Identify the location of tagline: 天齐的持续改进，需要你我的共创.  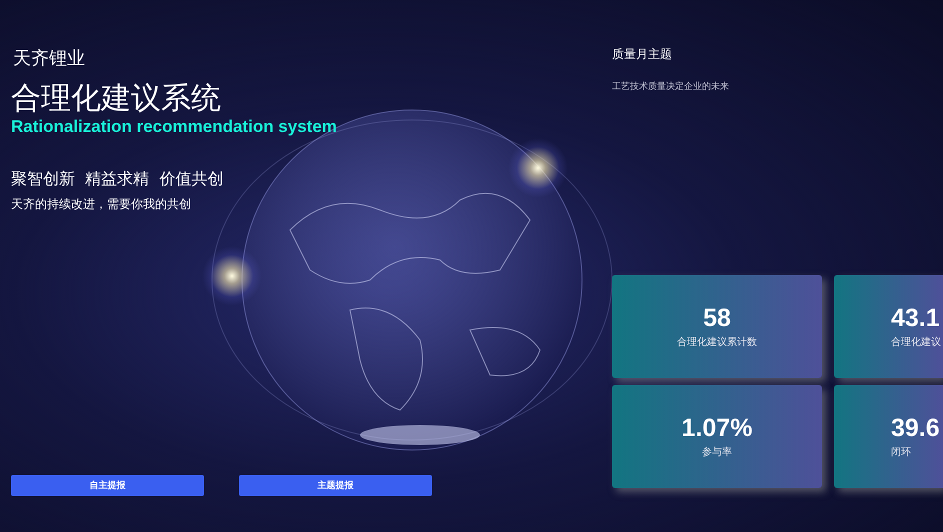
(101, 204).